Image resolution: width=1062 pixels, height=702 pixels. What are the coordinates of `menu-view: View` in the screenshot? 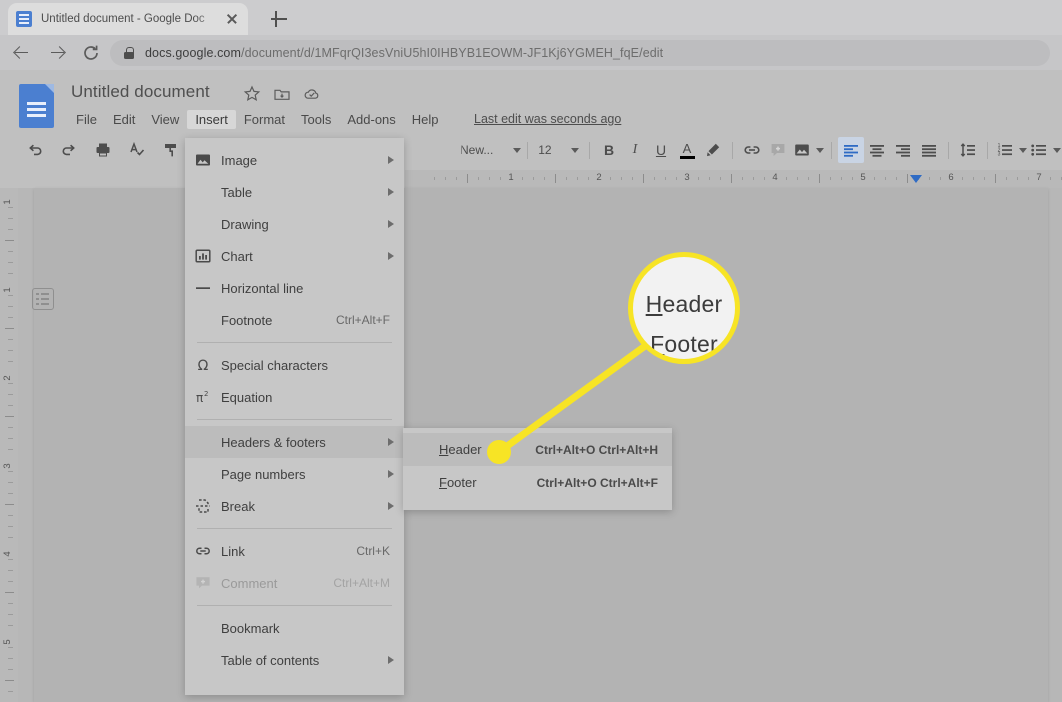 It's located at (165, 119).